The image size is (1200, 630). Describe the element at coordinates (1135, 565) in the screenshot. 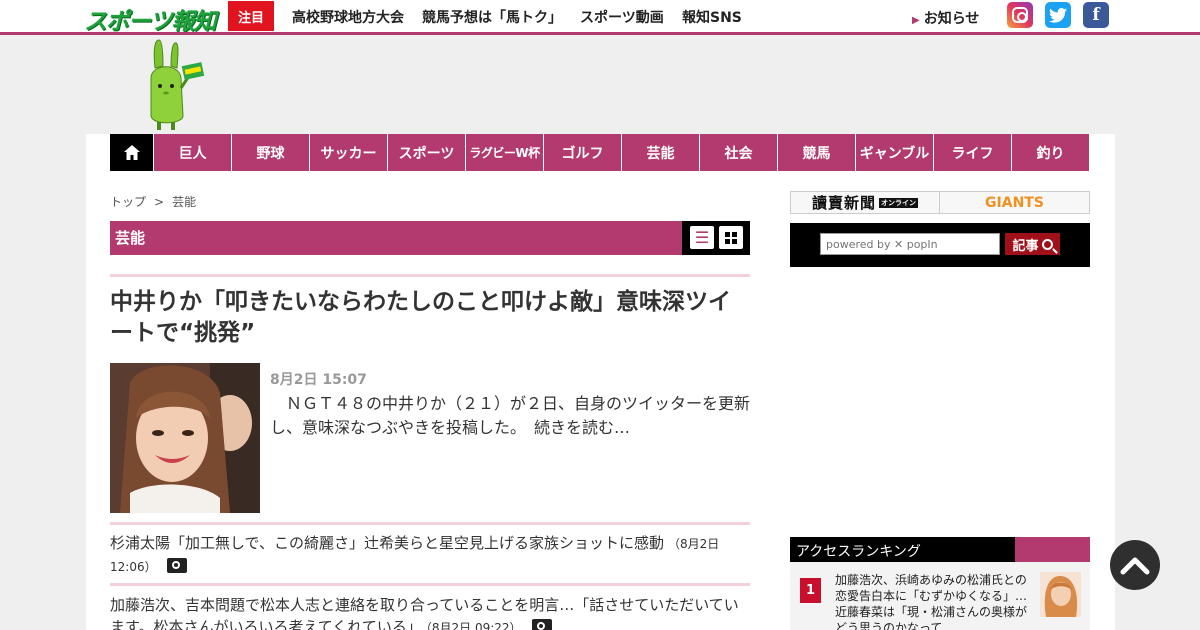

I see `back-to-top-button` at that location.